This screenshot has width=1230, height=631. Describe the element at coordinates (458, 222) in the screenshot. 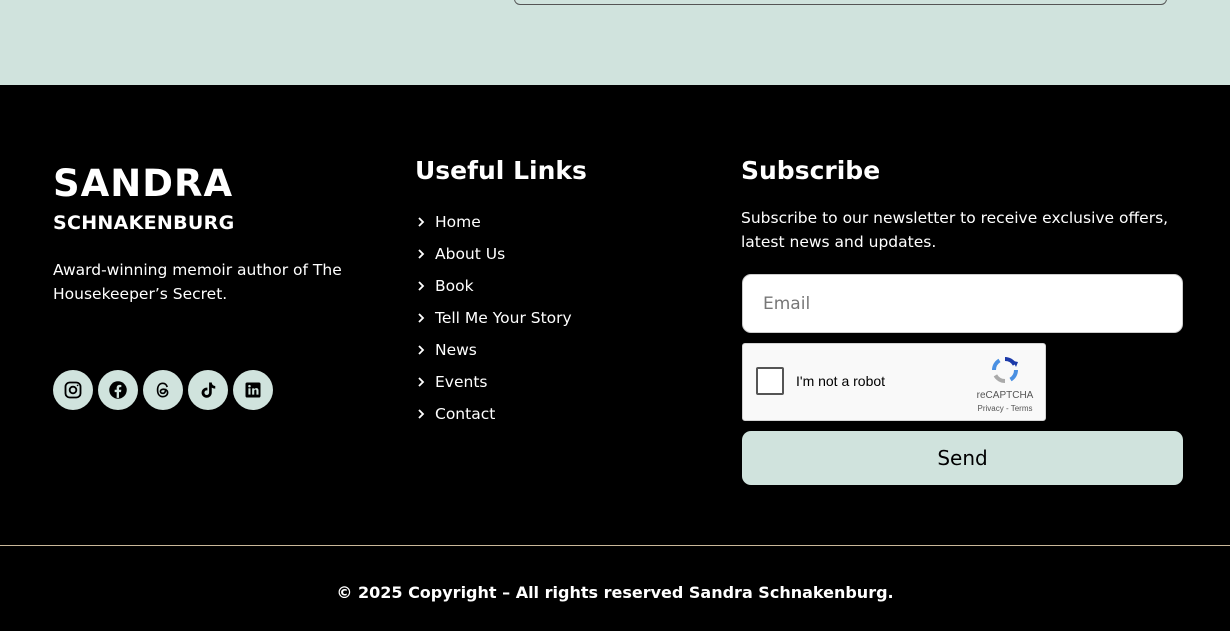

I see `nav-link-label: Home` at that location.